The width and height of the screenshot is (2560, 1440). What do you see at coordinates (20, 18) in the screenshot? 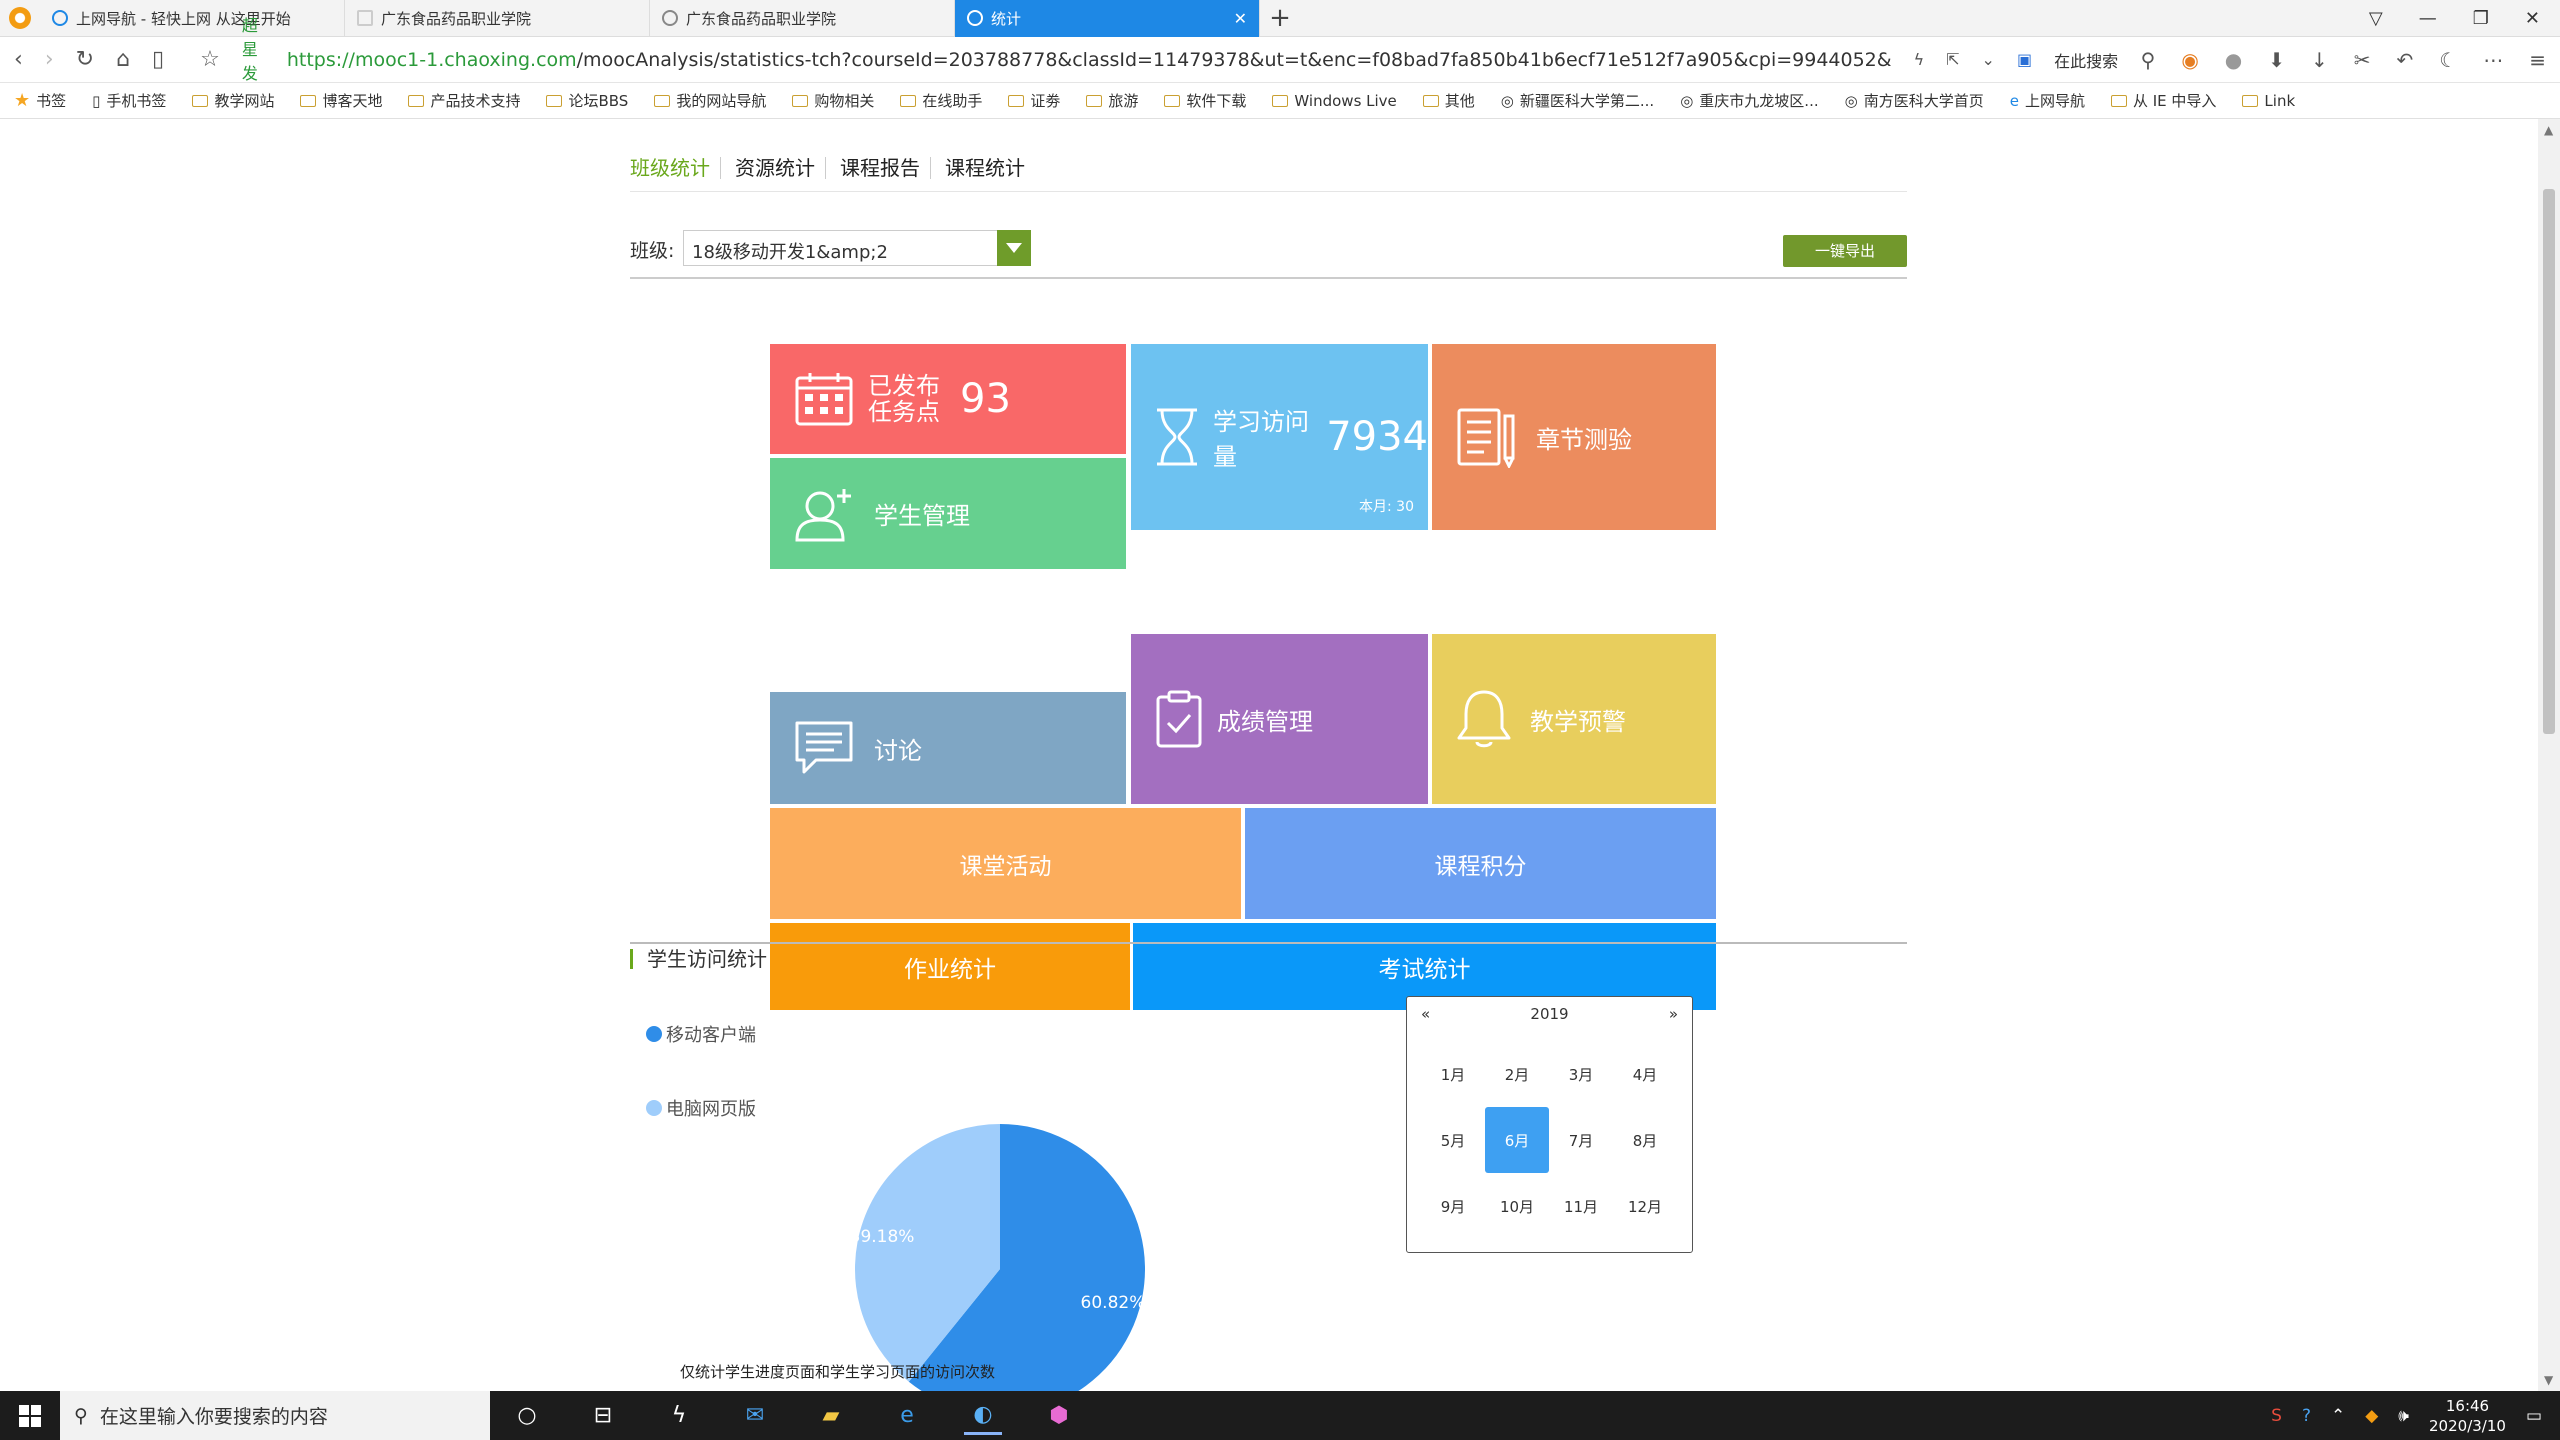
I see `browser-logo-icon` at bounding box center [20, 18].